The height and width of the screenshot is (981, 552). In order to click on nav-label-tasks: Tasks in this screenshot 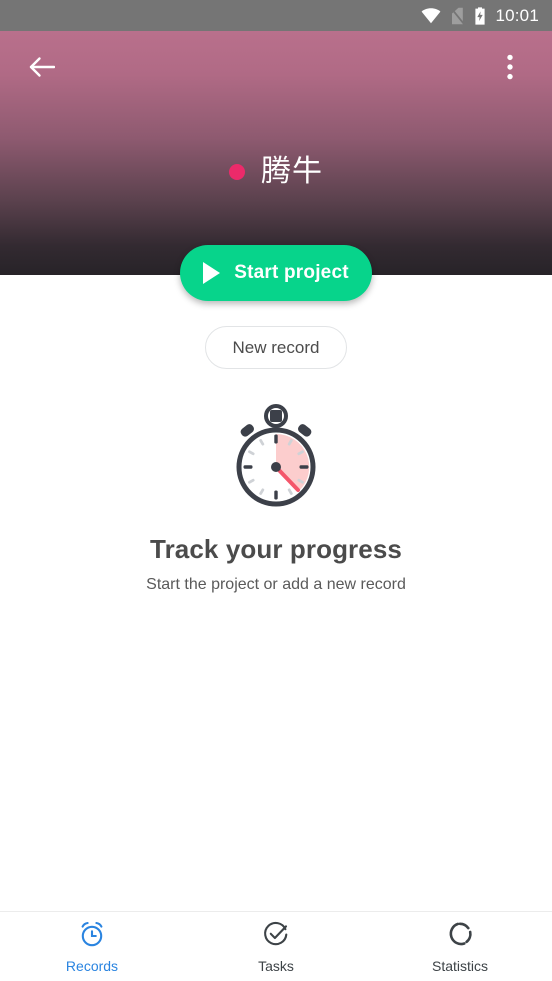, I will do `click(276, 966)`.